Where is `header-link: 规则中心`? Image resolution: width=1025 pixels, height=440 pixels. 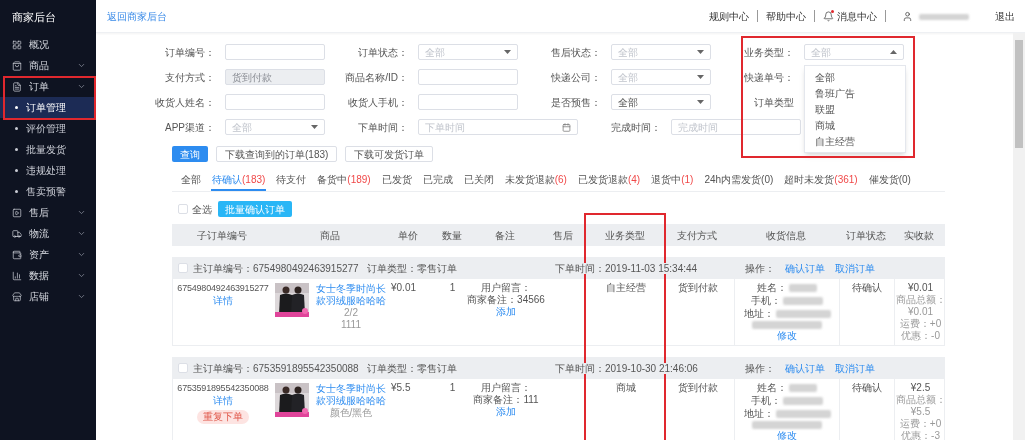
header-link: 规则中心 is located at coordinates (729, 16).